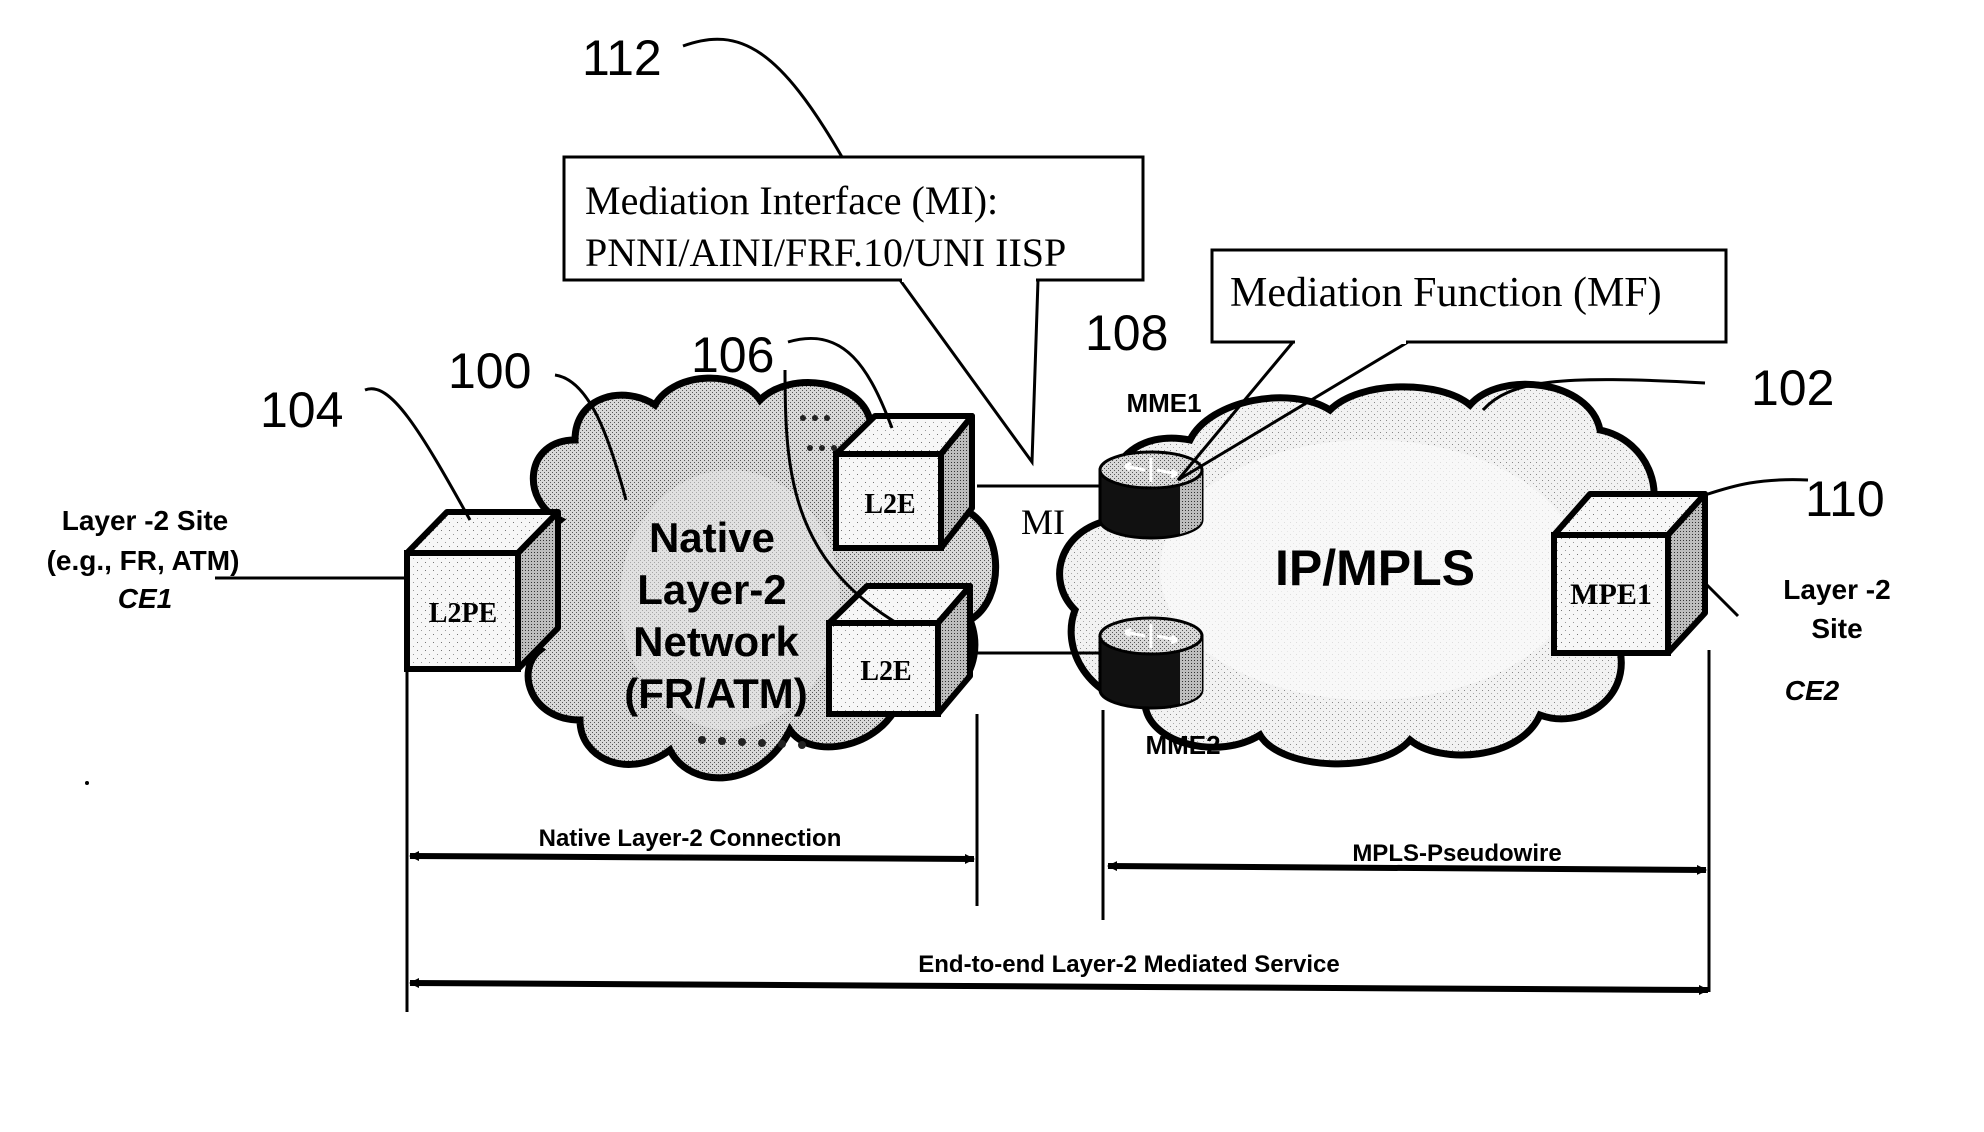 Image resolution: width=1984 pixels, height=1132 pixels. I want to click on mpe1-node: MPE1, so click(1629, 573).